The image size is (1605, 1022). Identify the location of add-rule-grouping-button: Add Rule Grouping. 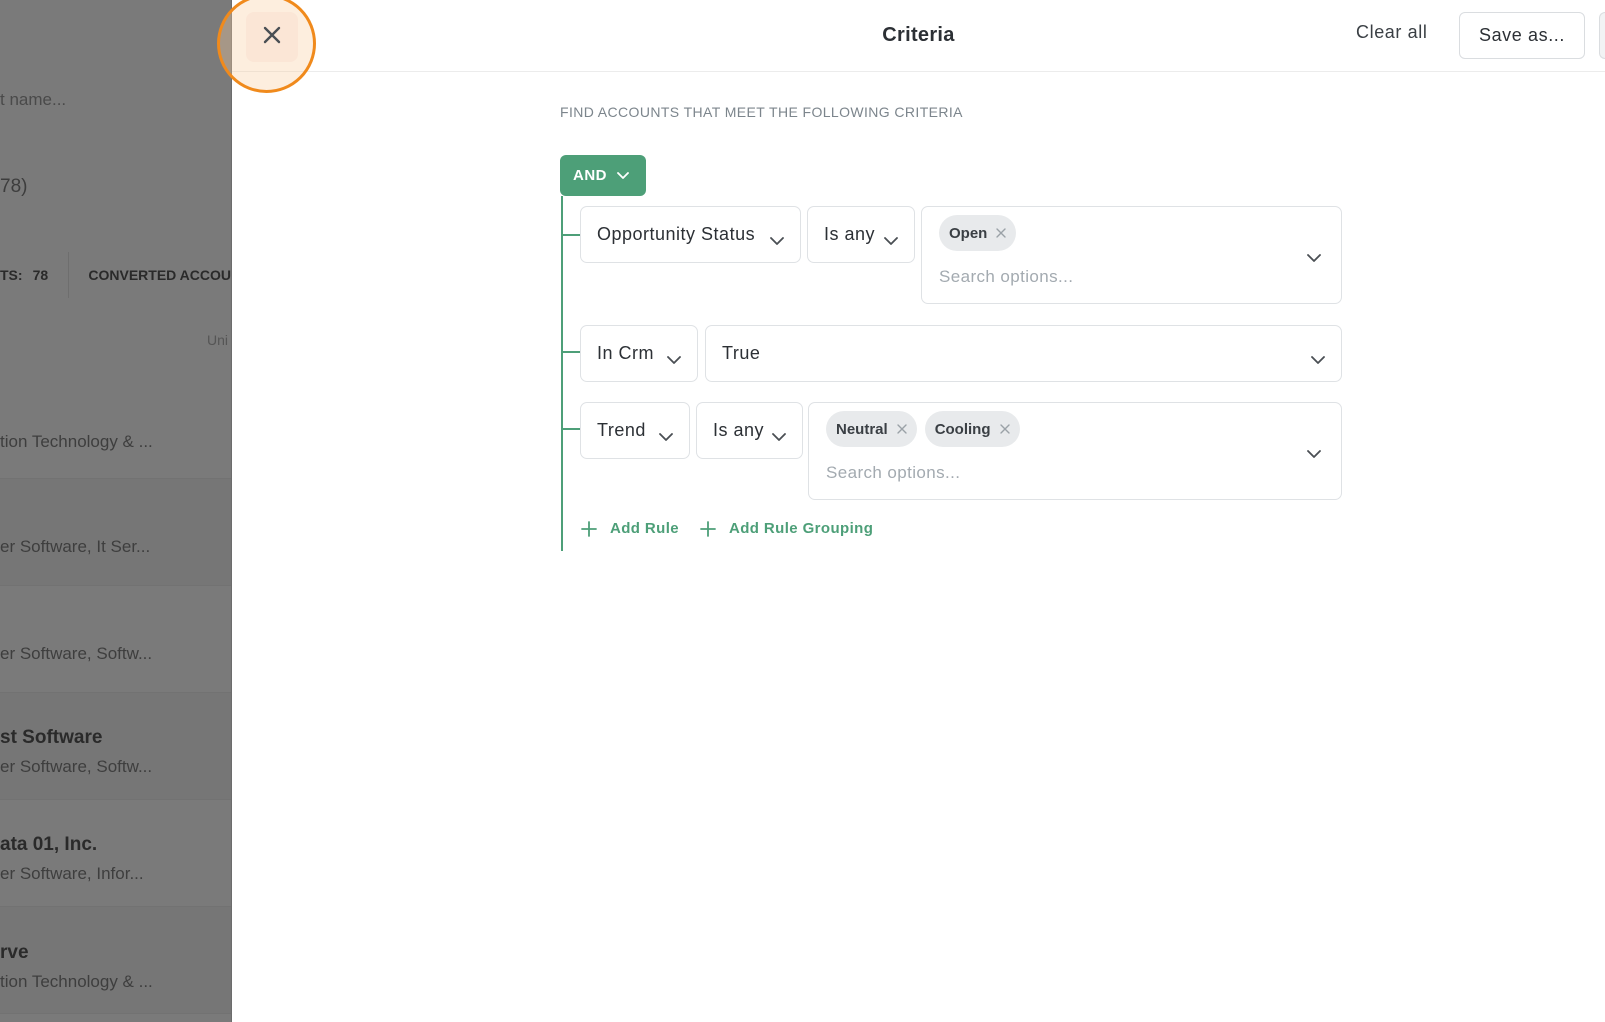
(786, 528).